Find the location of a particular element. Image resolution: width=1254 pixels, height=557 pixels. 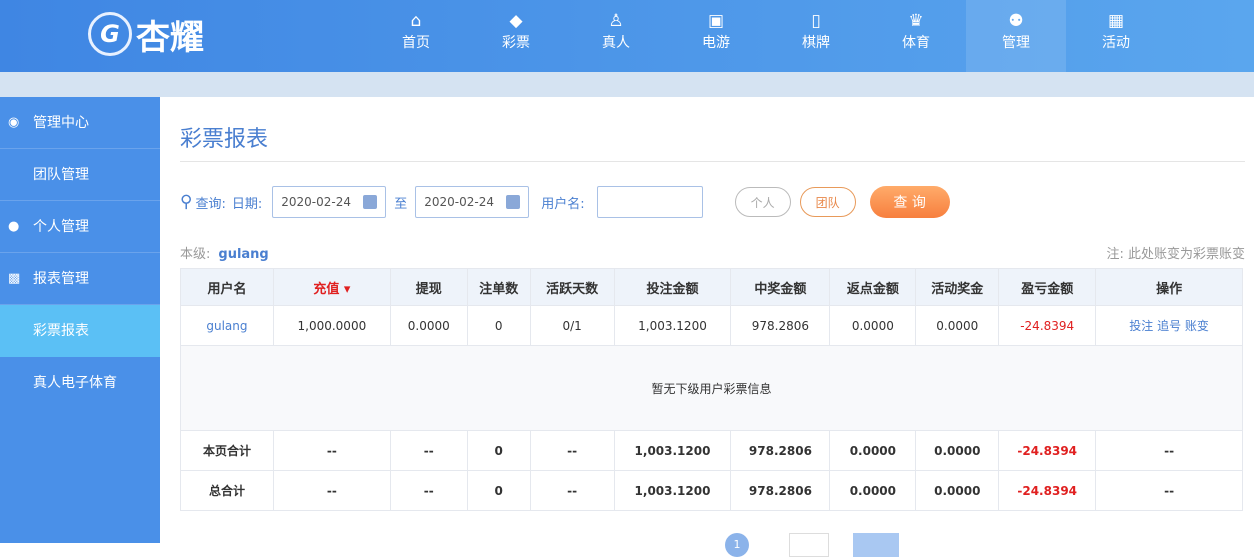

username-input is located at coordinates (649, 202).